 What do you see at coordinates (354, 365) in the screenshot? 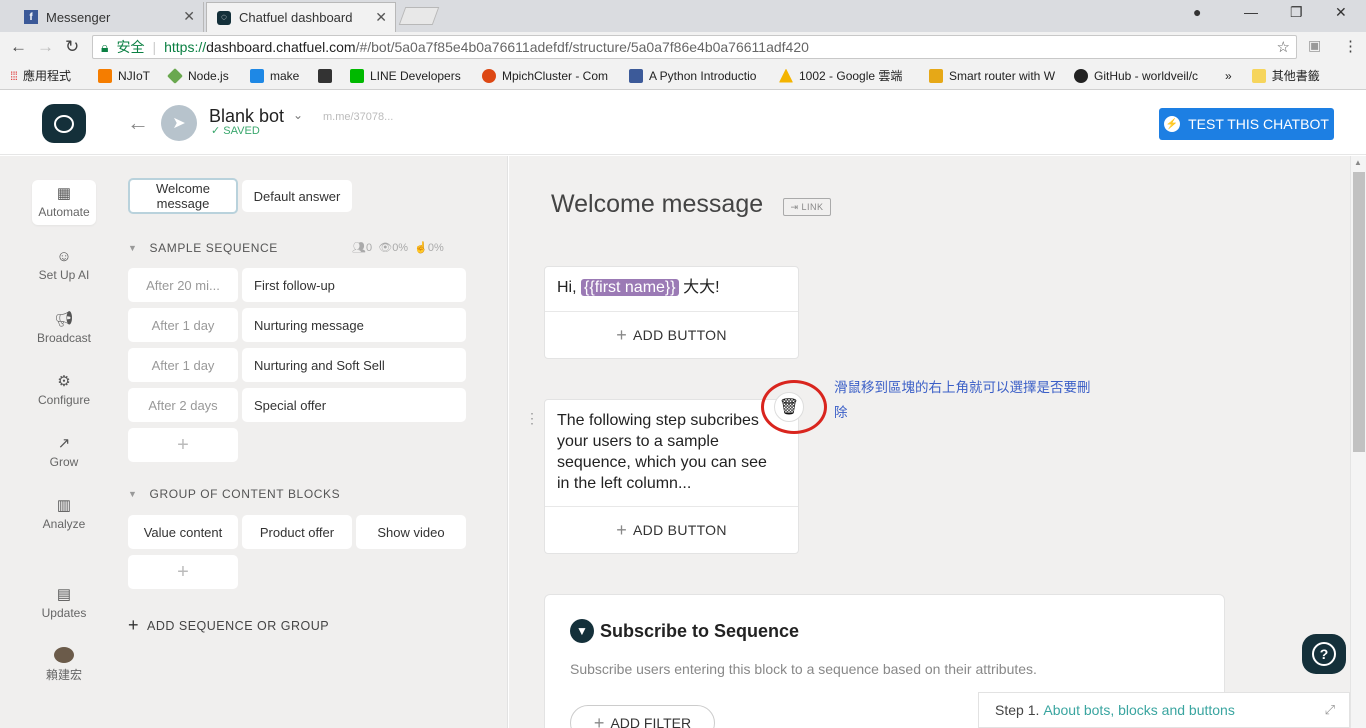
I see `sequence-block: Nurturing and Soft Sell` at bounding box center [354, 365].